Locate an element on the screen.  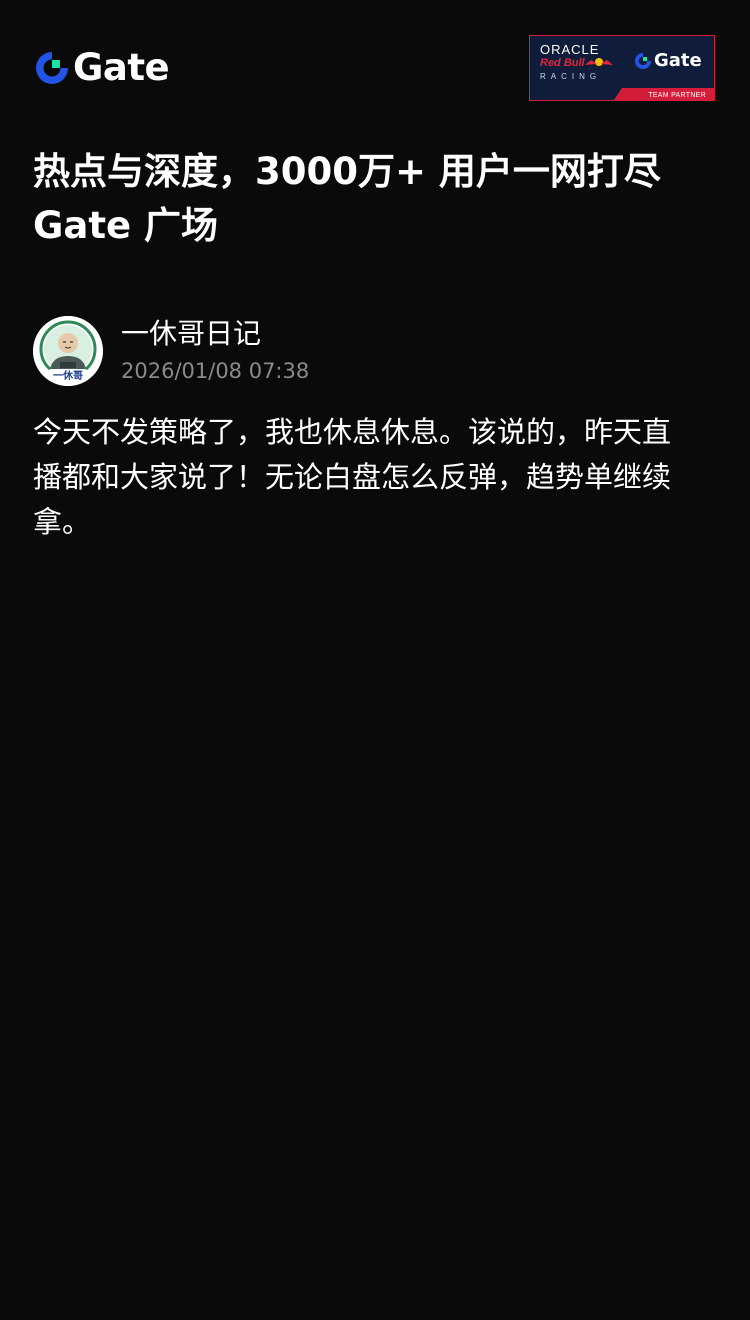
gate-brand-logo: Gate is located at coordinates (102, 67).